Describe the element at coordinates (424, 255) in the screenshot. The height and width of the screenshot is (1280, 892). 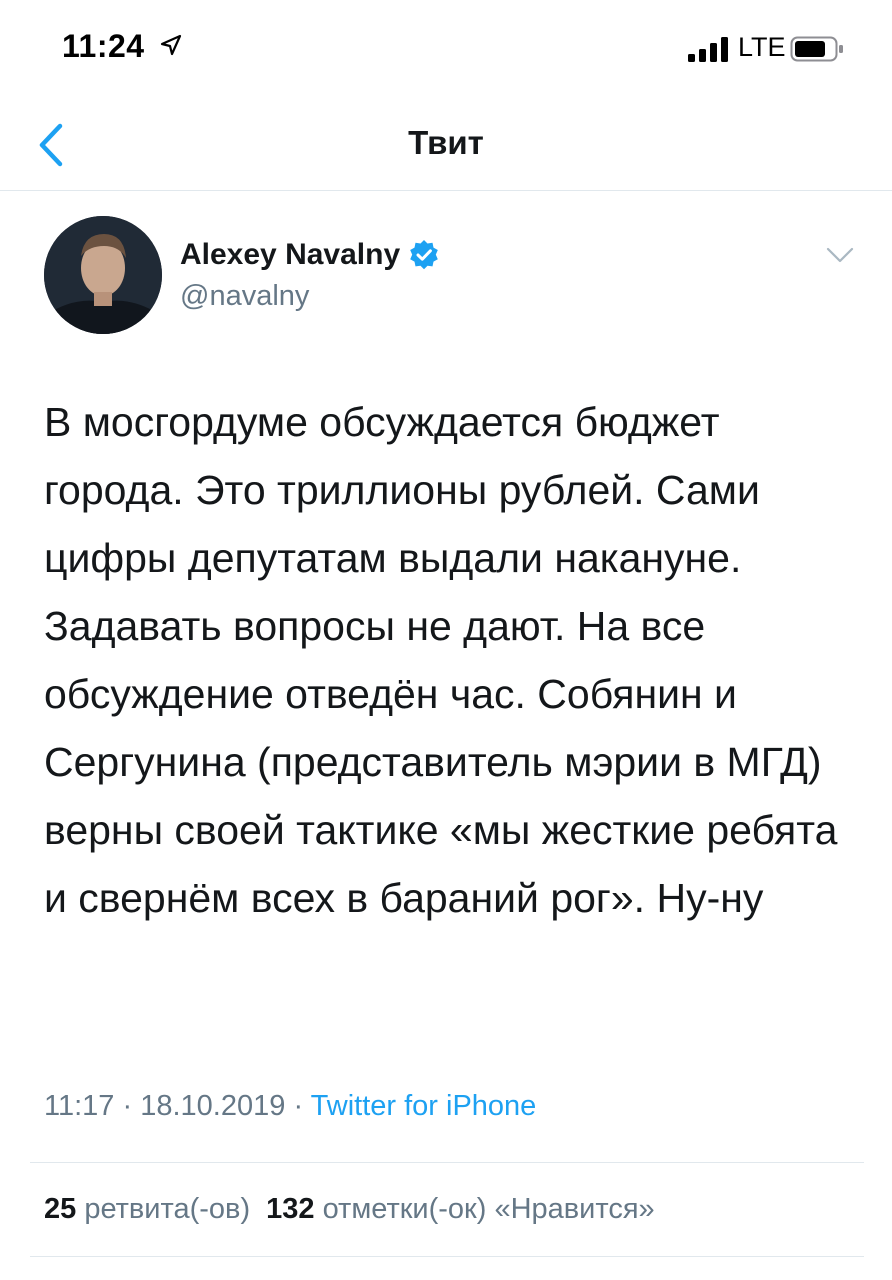
I see `verified-badge-icon` at that location.